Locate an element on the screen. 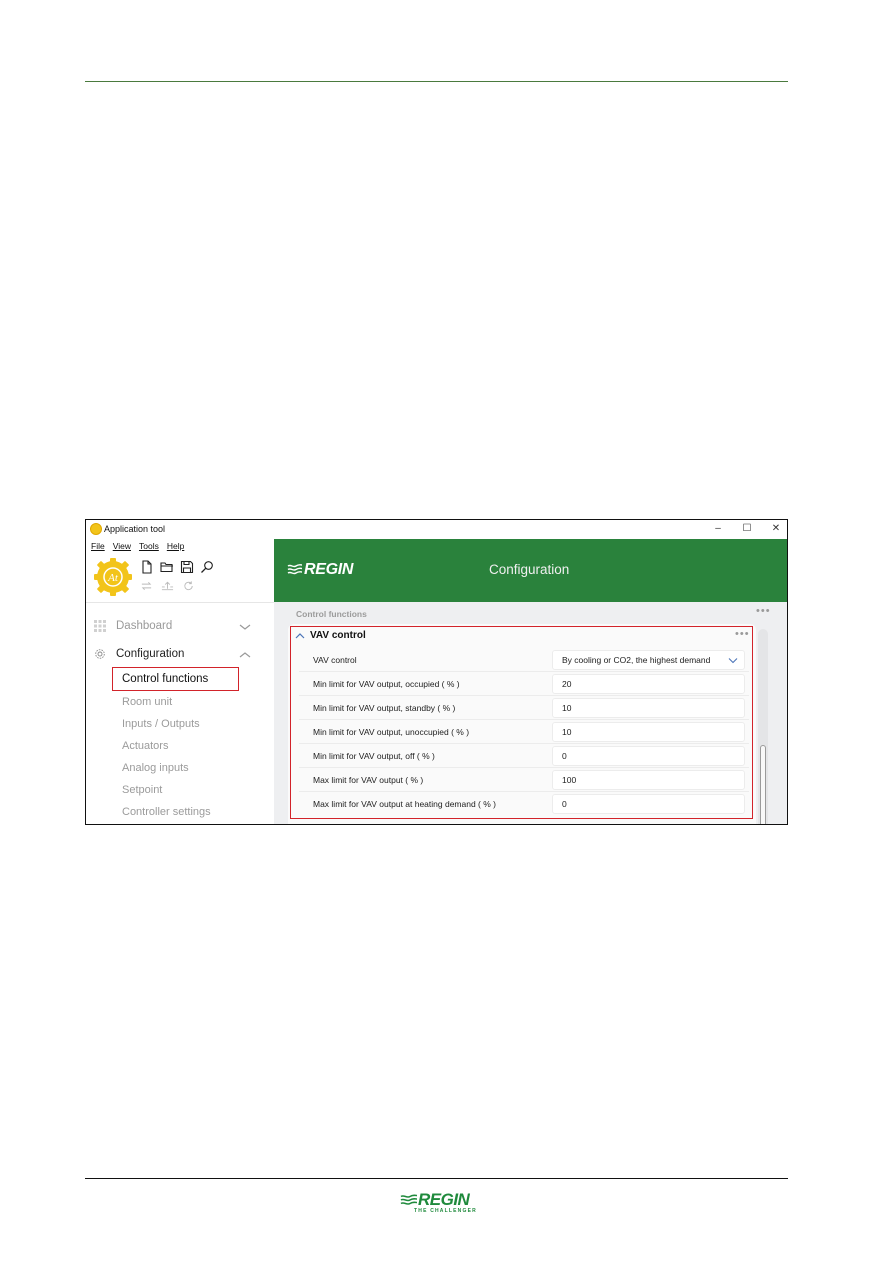 This screenshot has height=1263, width=893. title-bar: Application tool – ☐ ✕ is located at coordinates (436, 529).